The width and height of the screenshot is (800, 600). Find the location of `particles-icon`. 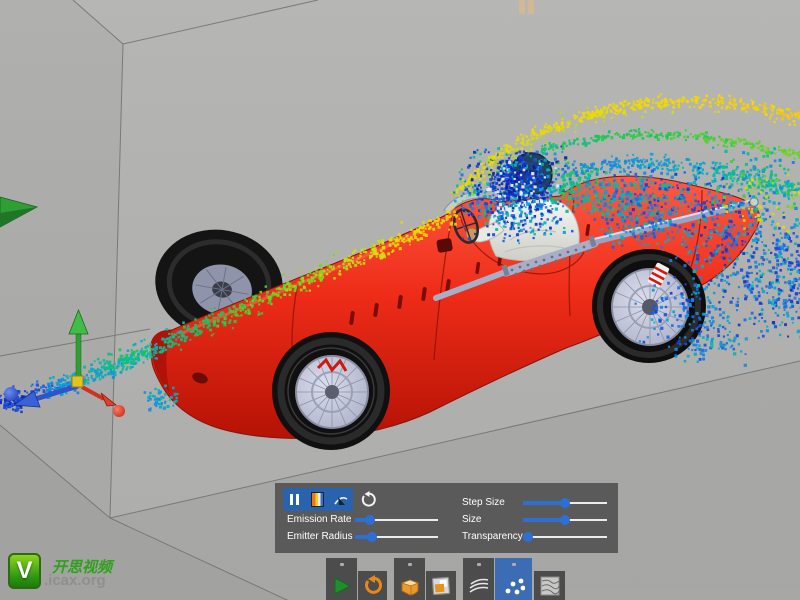

particles-icon is located at coordinates (515, 586).